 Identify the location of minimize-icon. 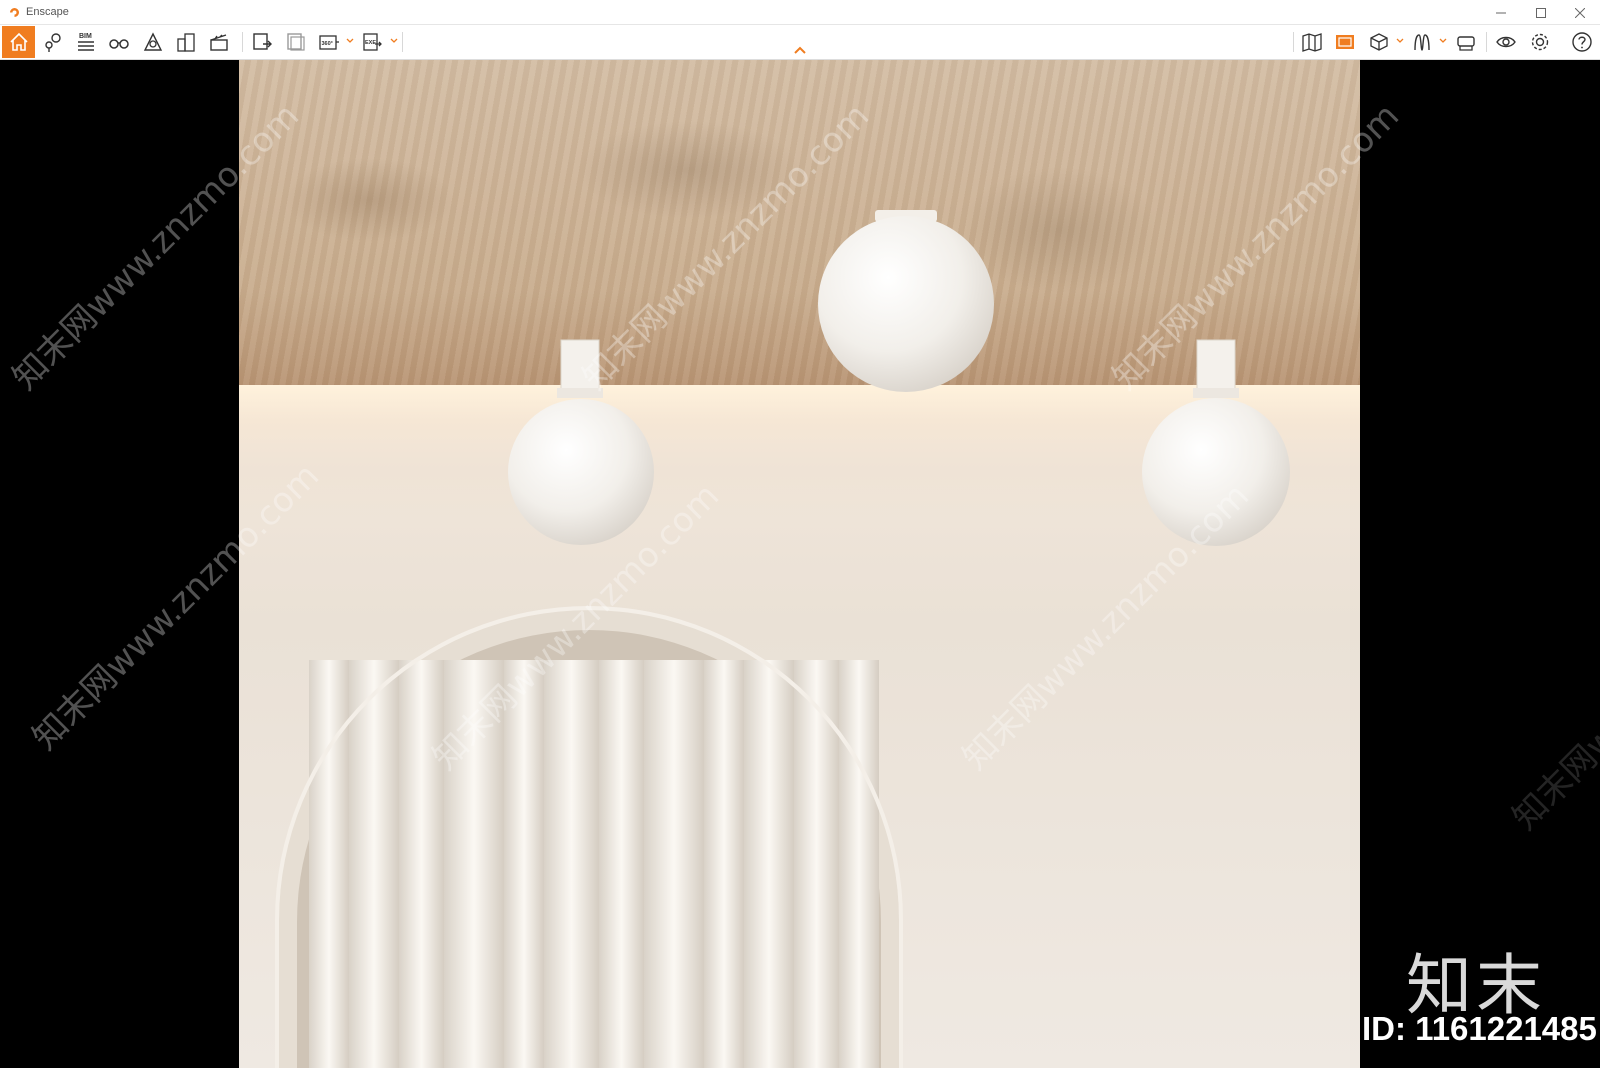
(1501, 12).